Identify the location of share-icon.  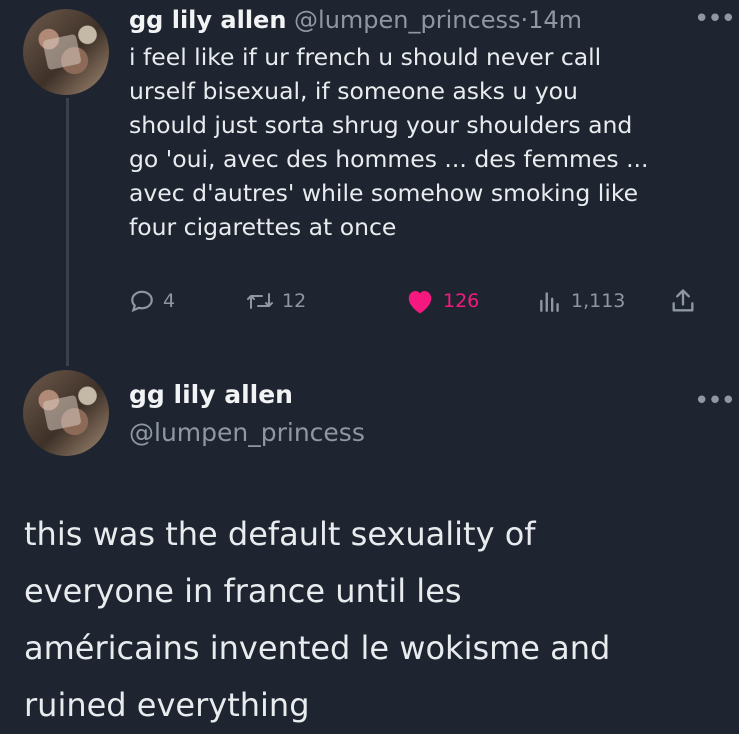
(683, 300).